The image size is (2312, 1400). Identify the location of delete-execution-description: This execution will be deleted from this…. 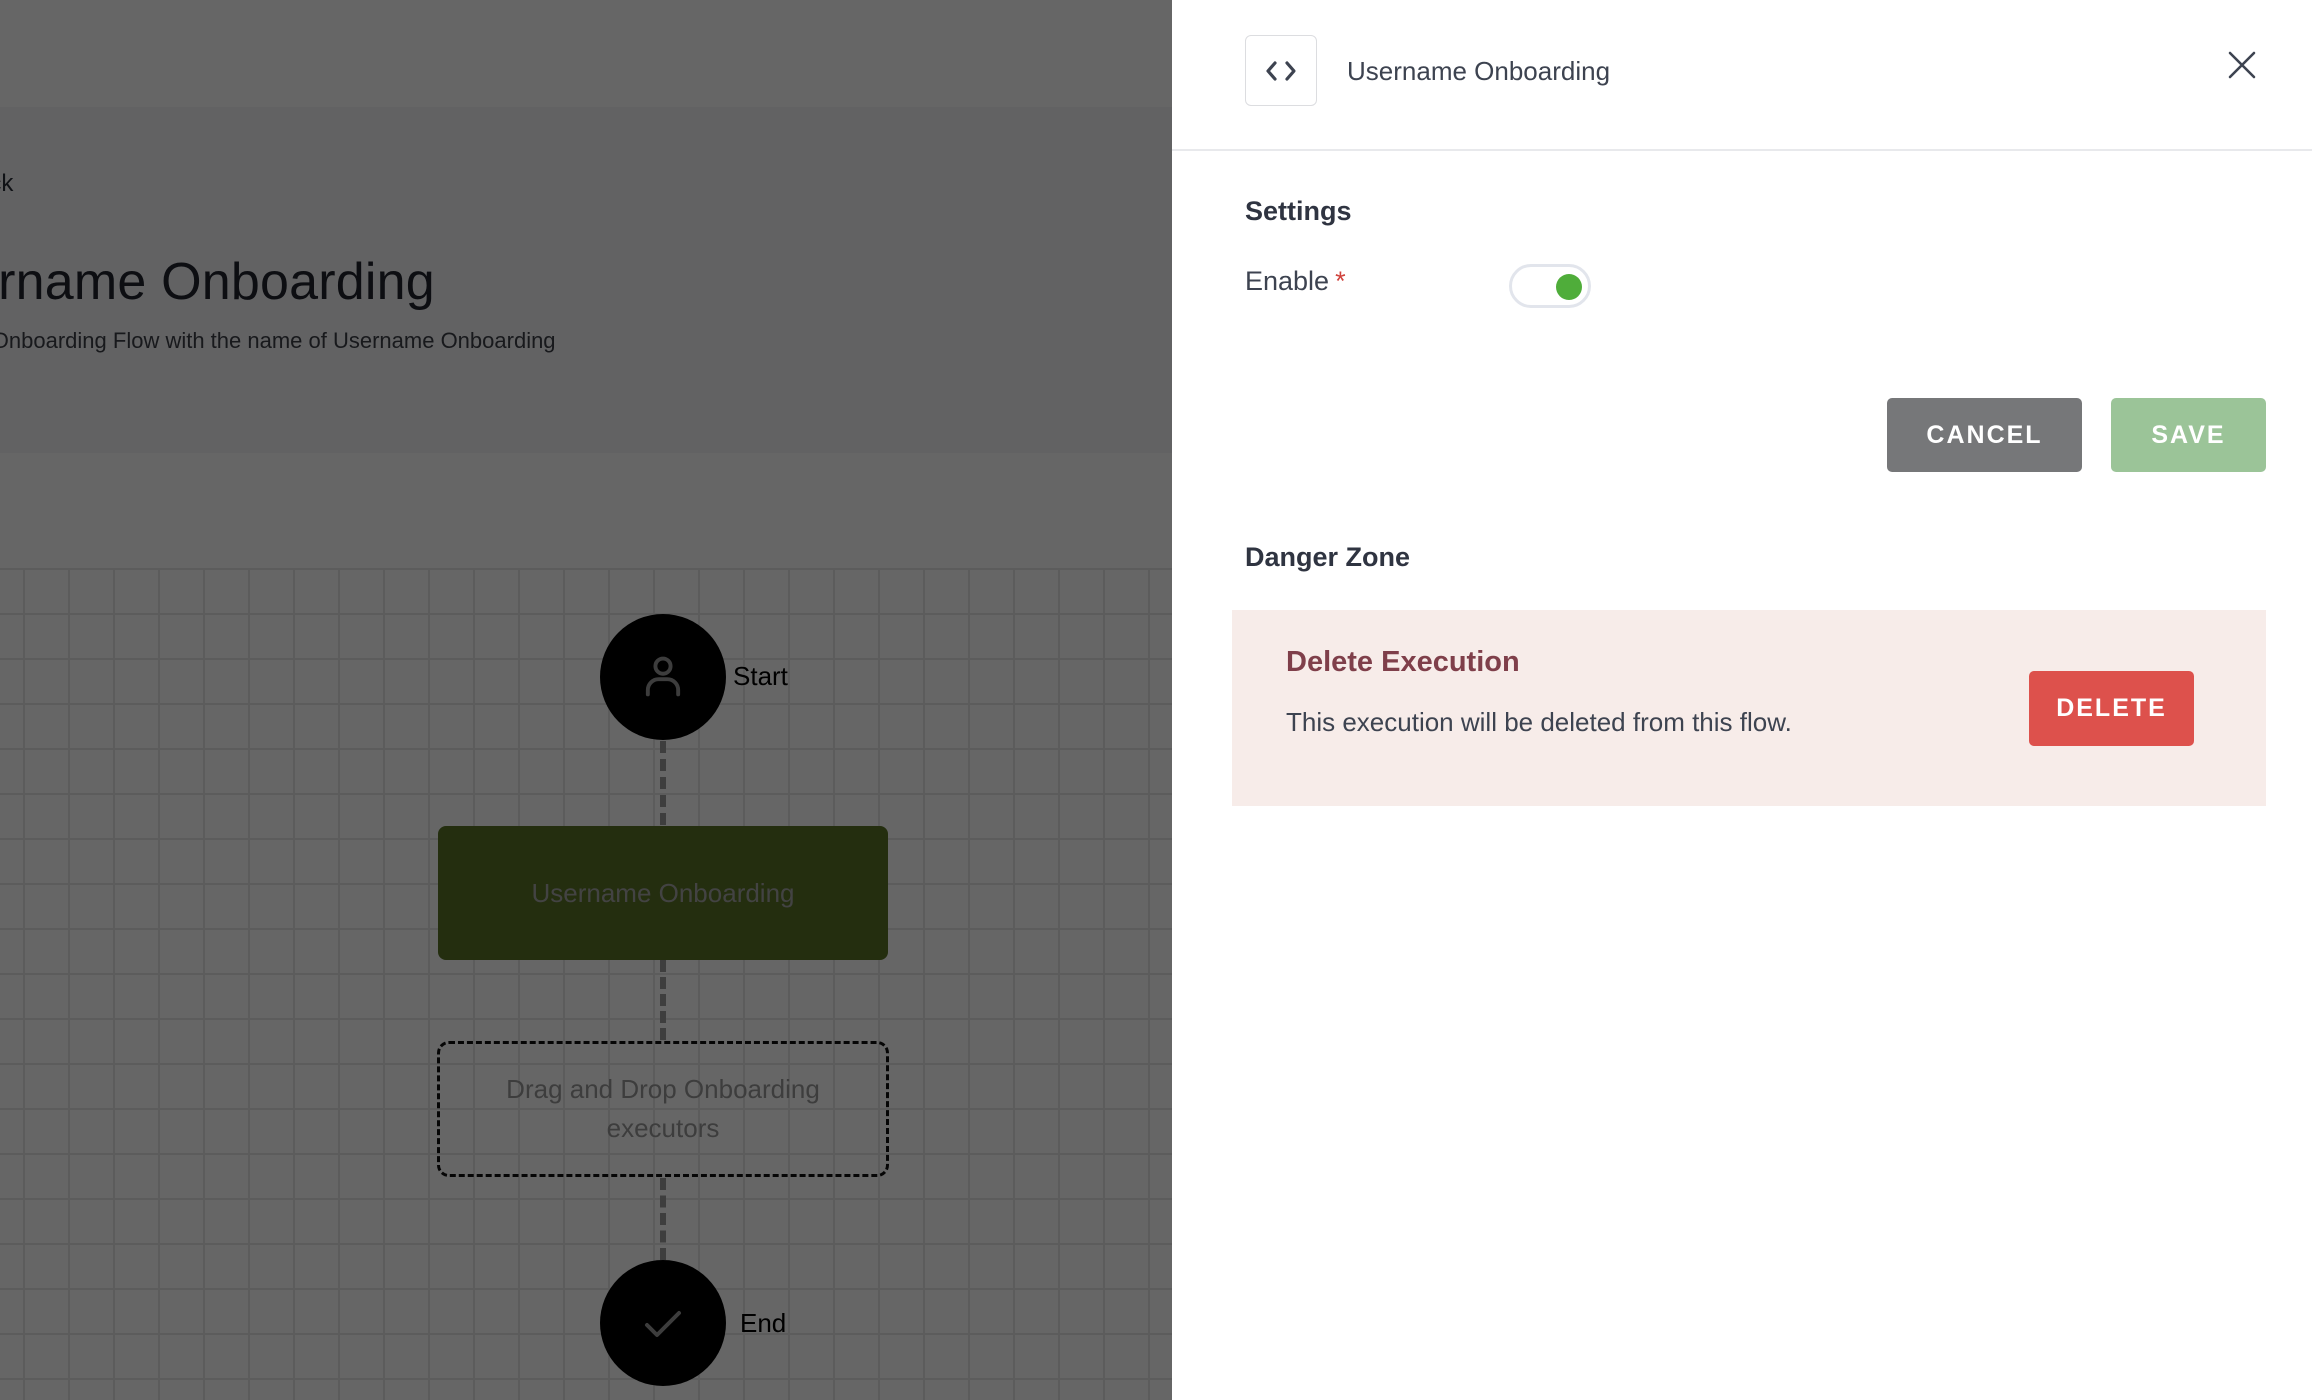
(1539, 722).